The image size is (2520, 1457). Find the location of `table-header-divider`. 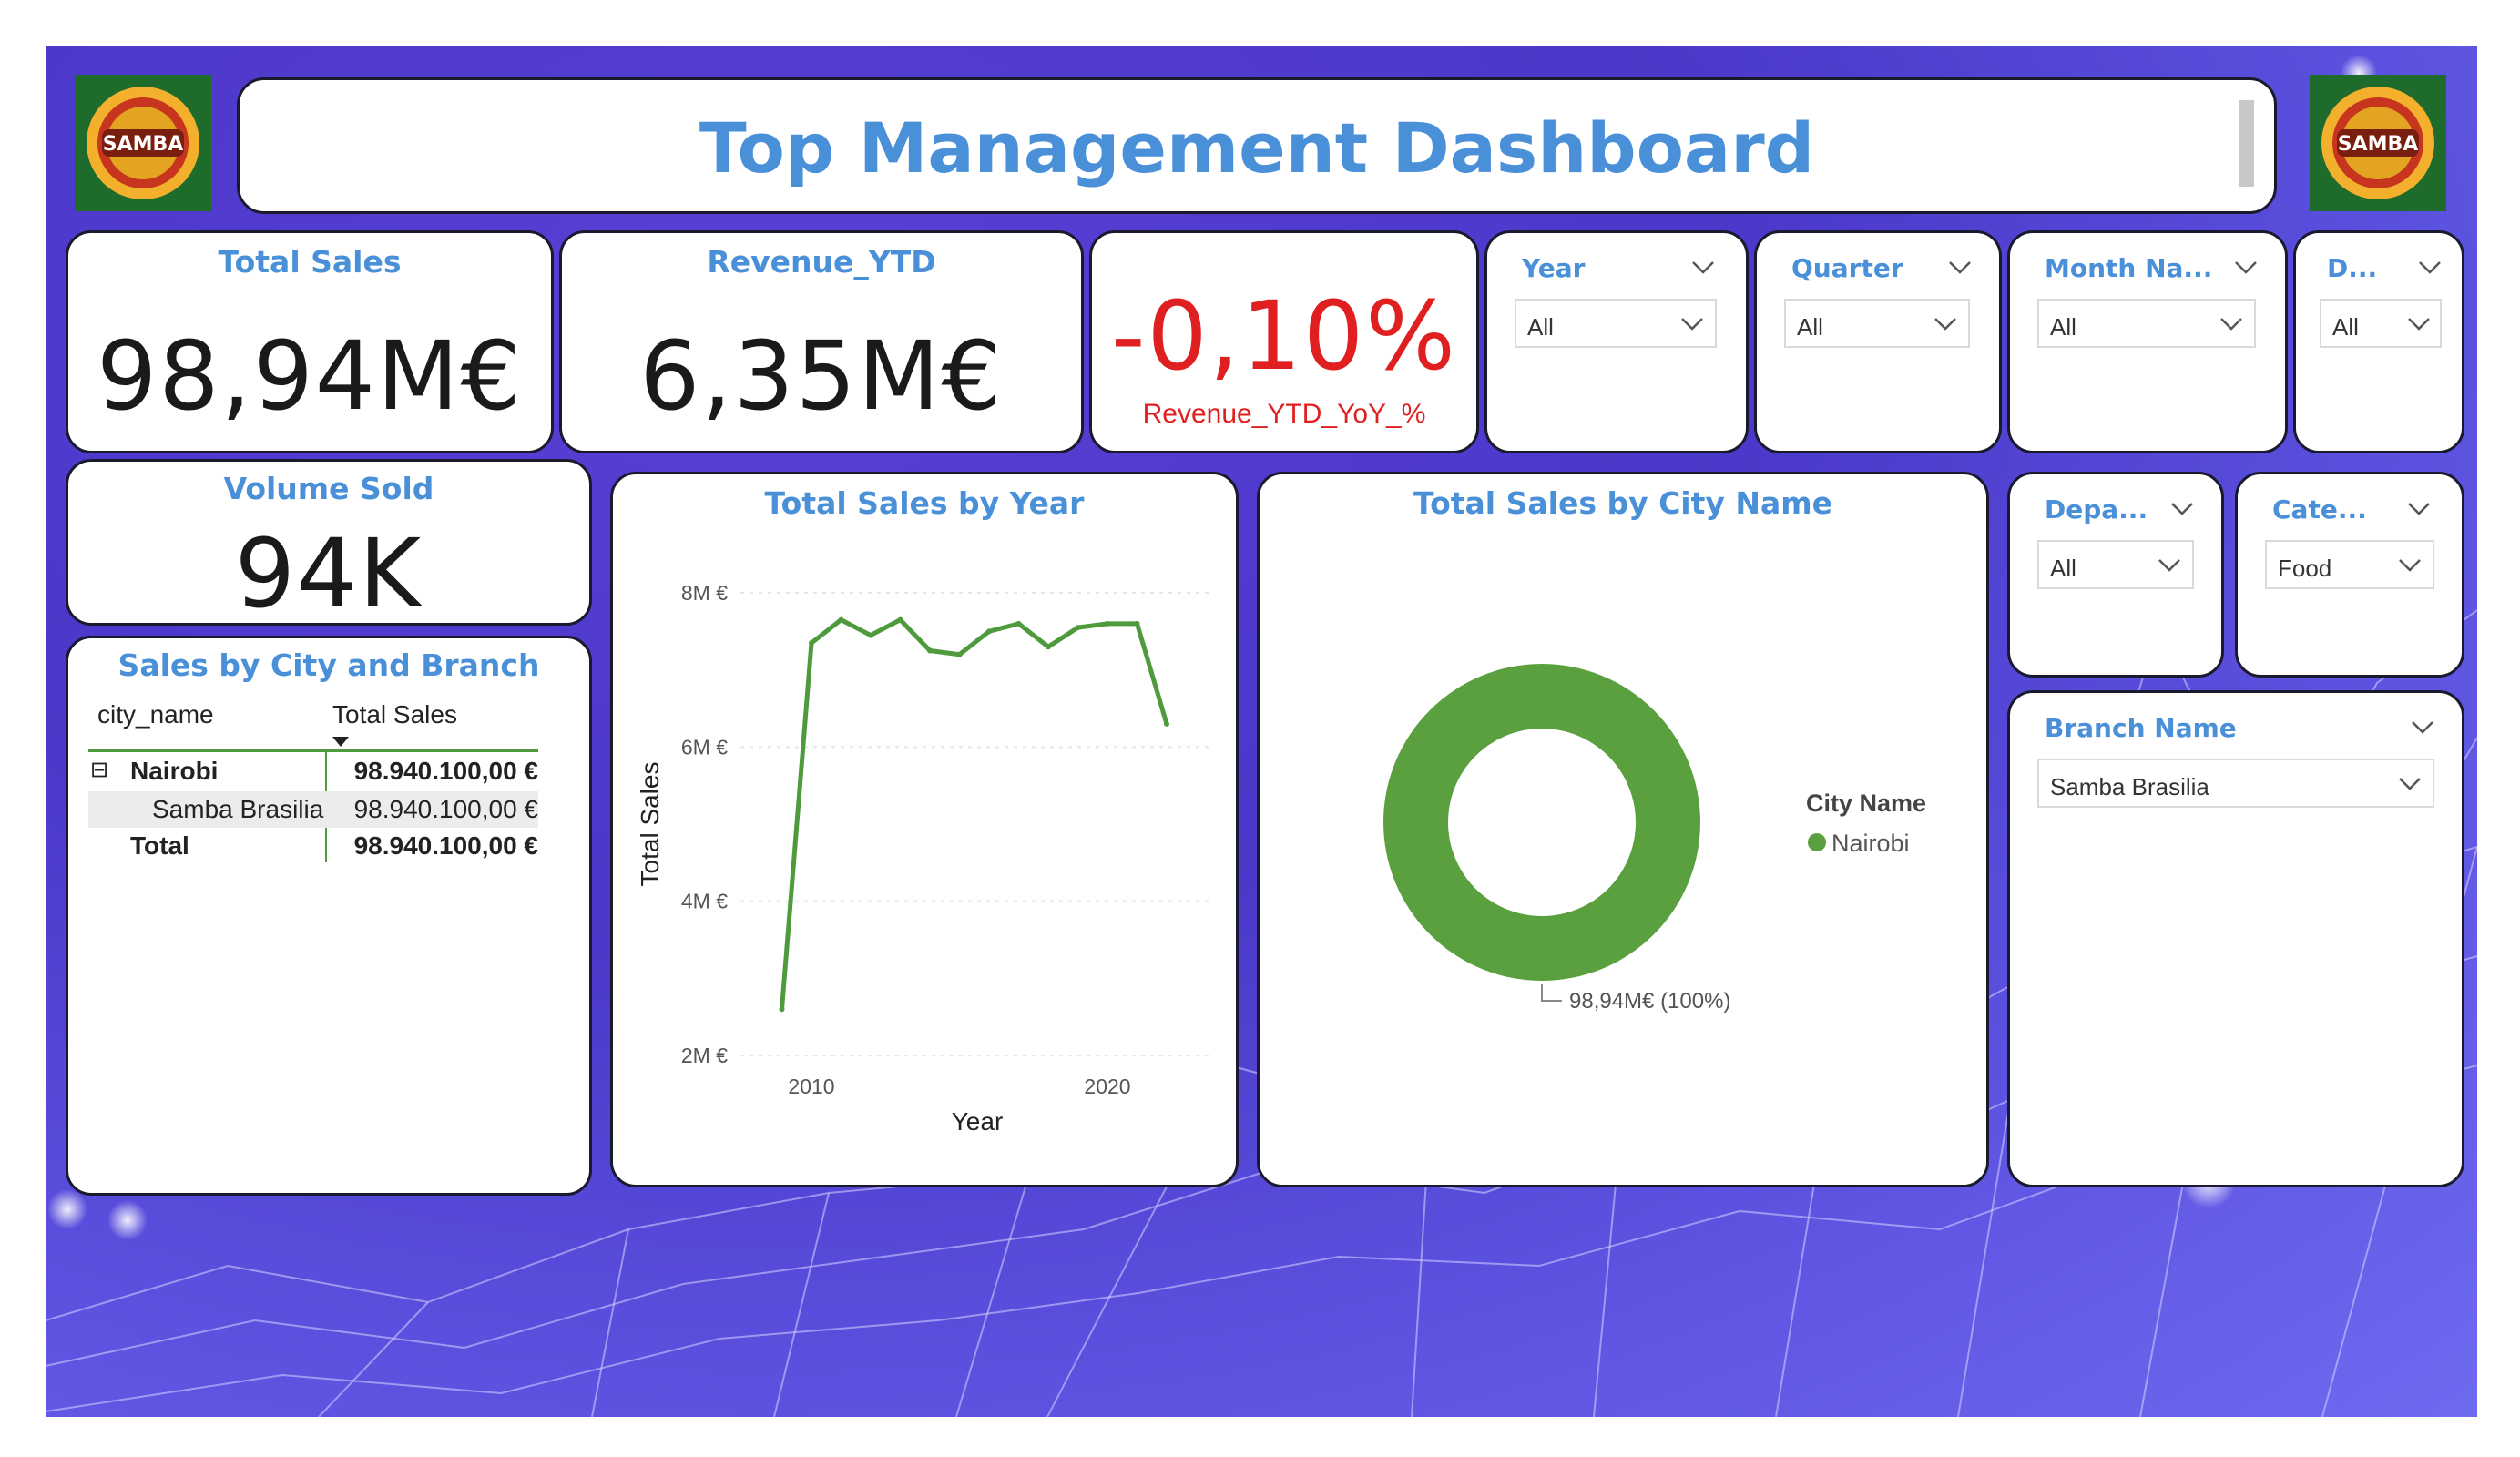

table-header-divider is located at coordinates (313, 750).